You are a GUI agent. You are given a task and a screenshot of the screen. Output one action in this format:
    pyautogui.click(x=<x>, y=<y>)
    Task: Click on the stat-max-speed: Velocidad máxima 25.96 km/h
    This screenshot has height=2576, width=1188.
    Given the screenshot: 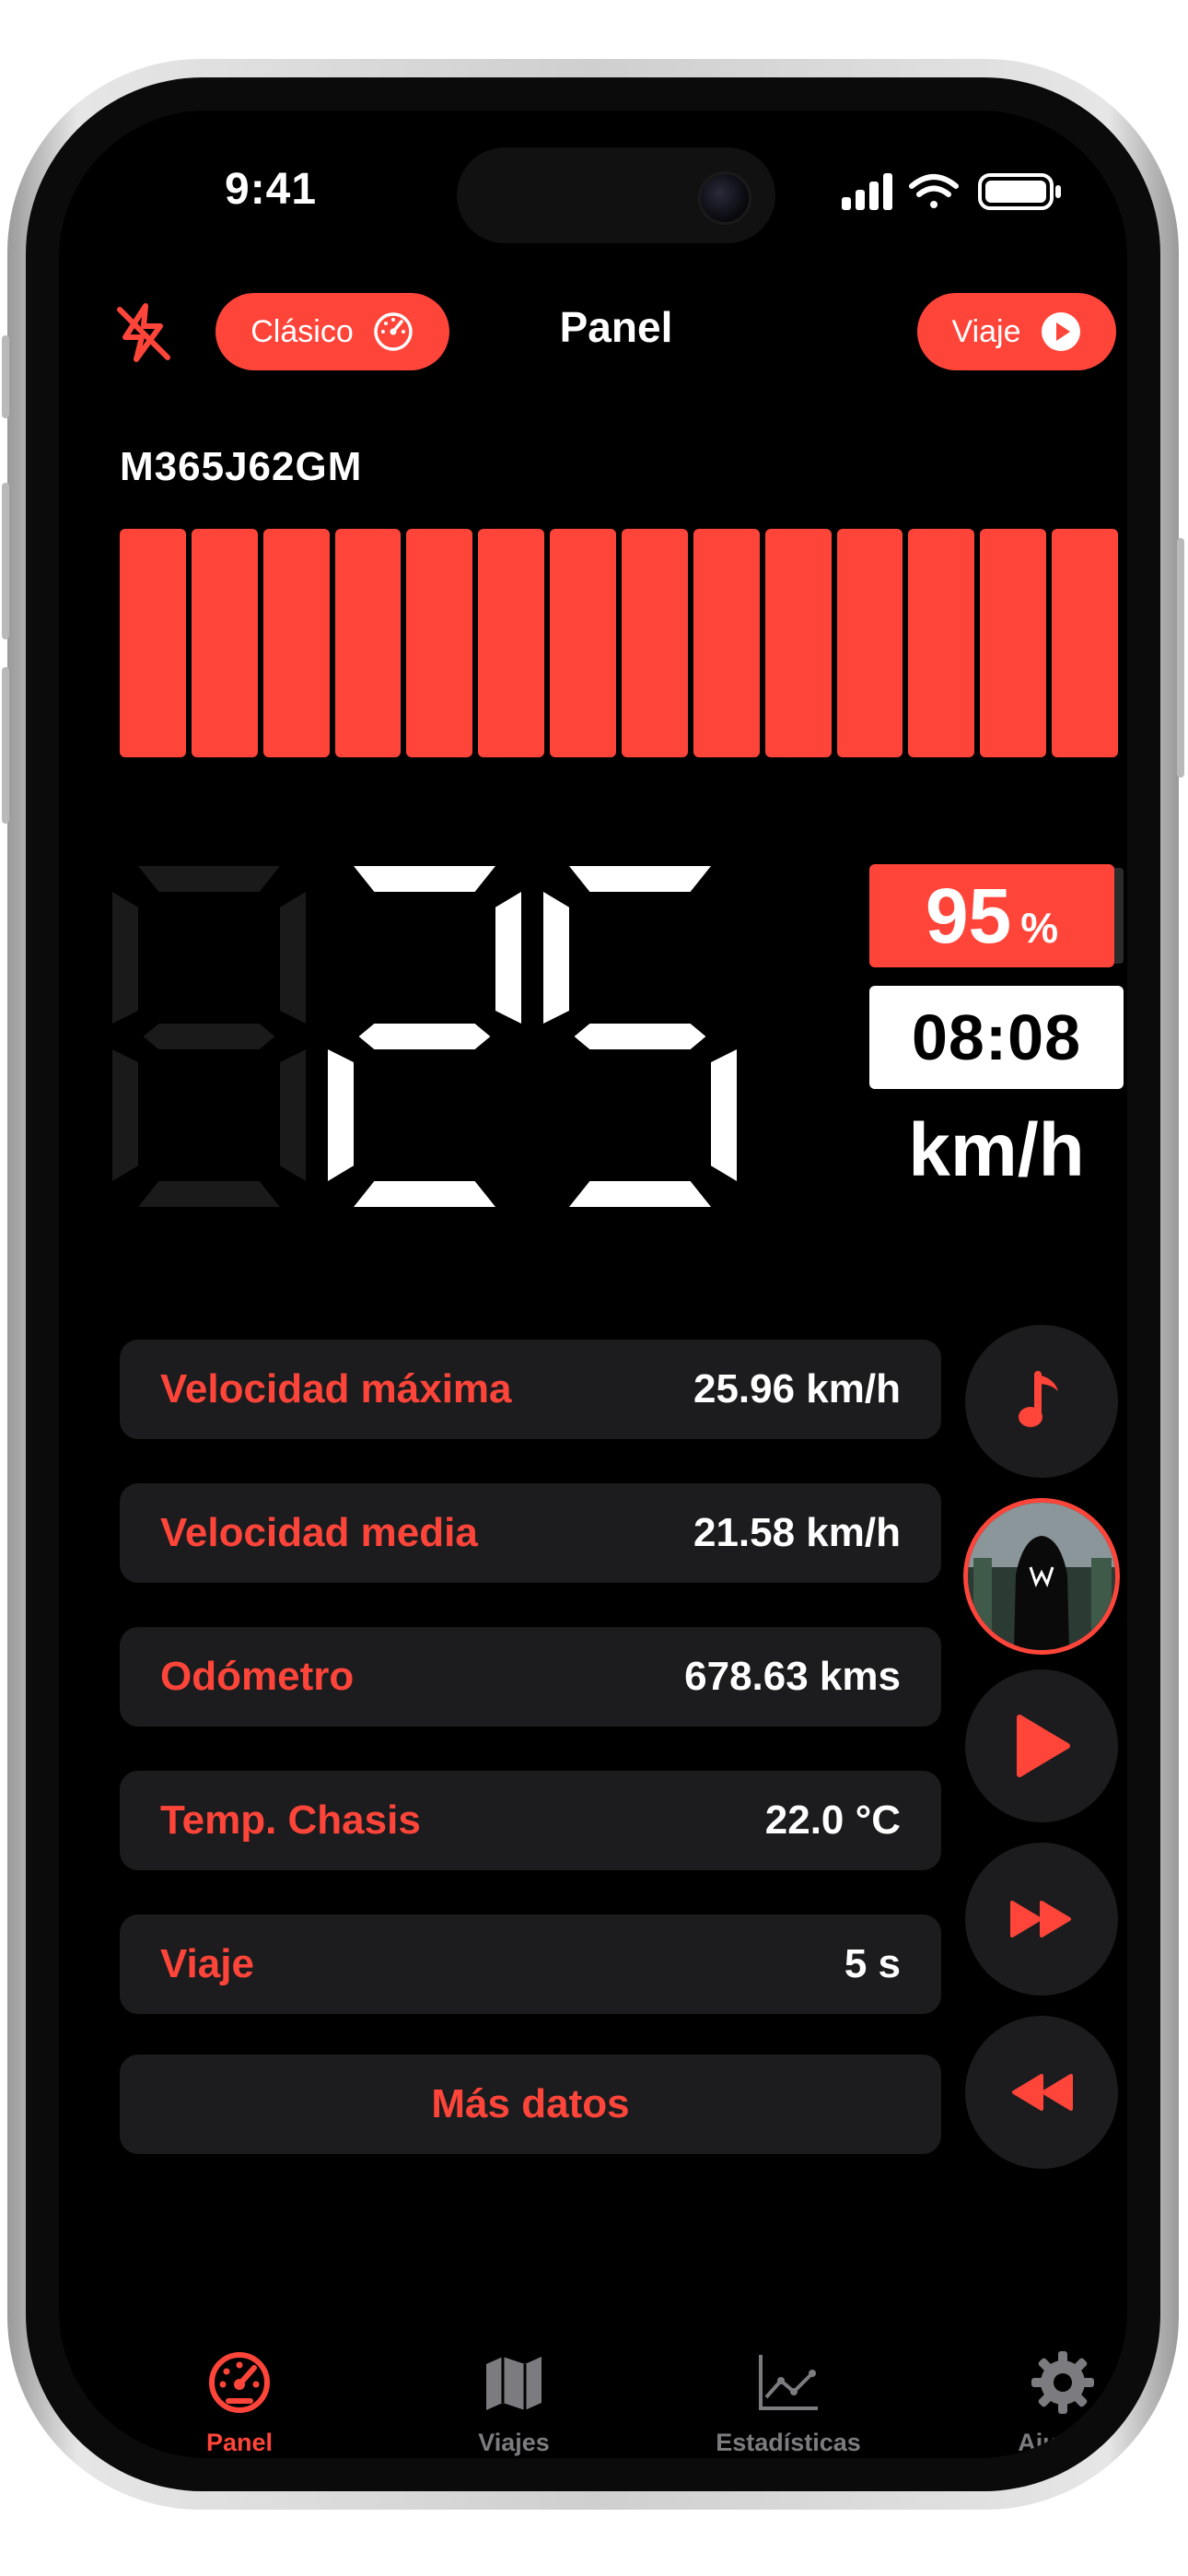 What is the action you would take?
    pyautogui.click(x=530, y=1389)
    